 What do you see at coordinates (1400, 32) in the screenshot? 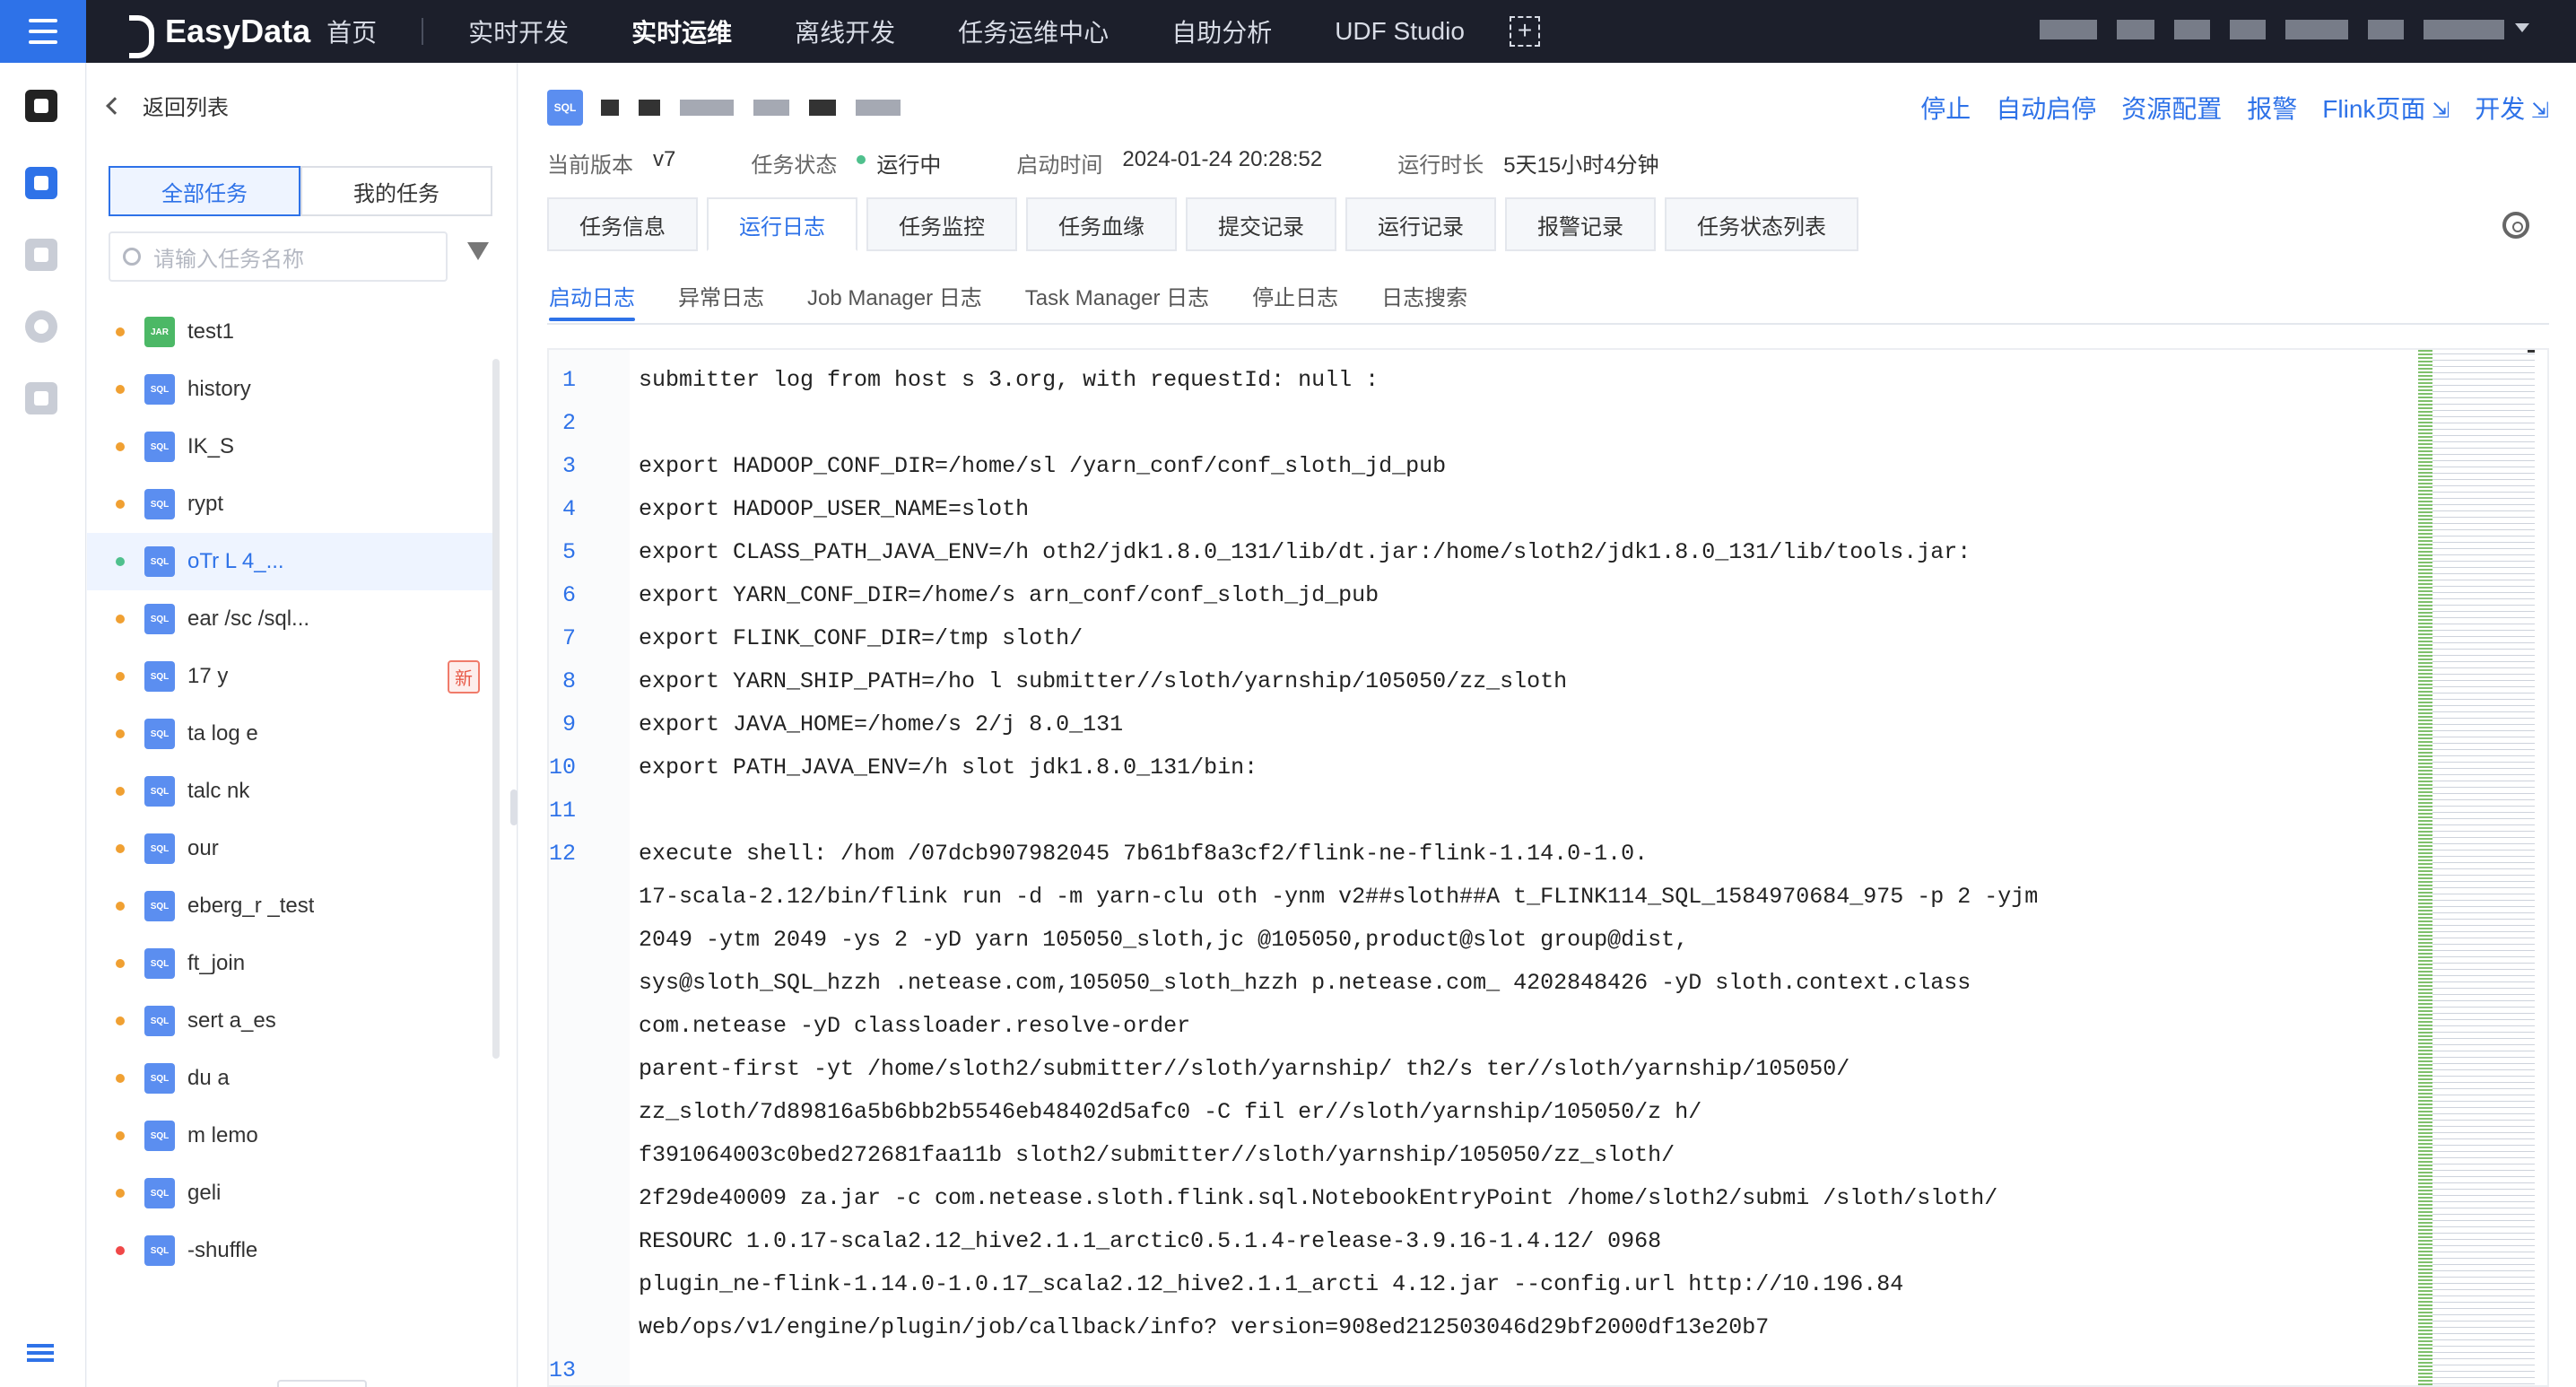
I see `nav-item-6: UDF Studio` at bounding box center [1400, 32].